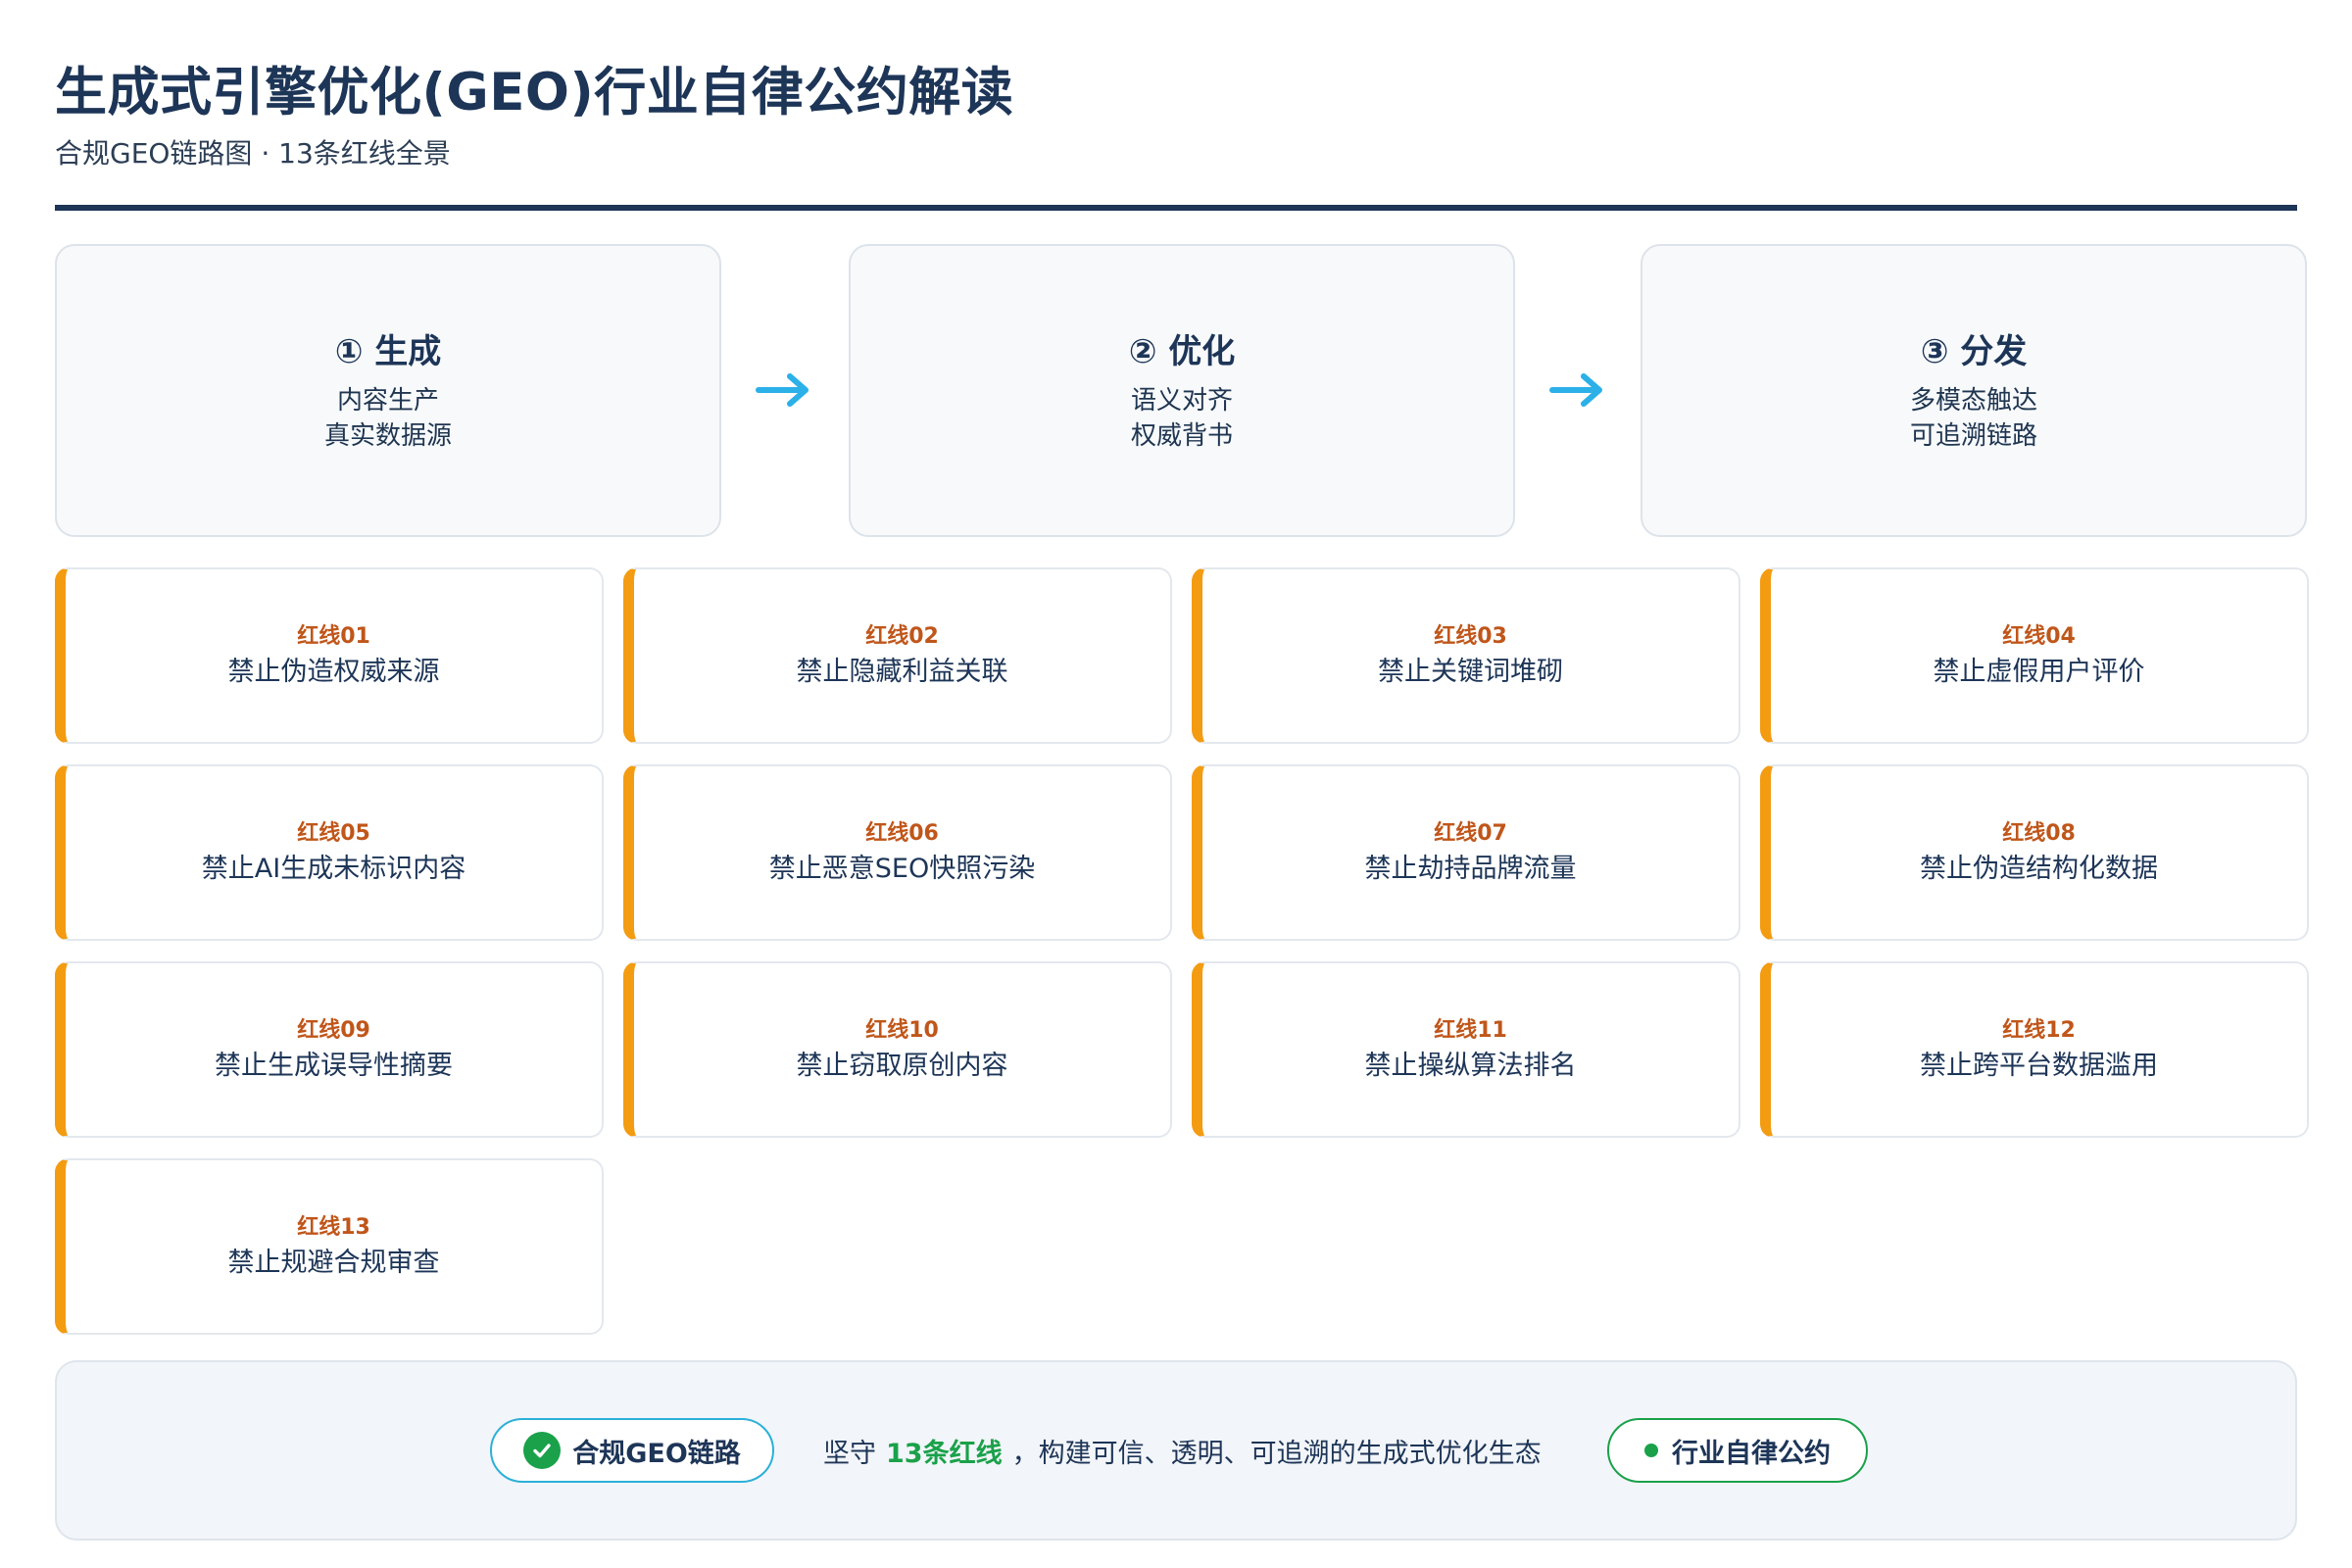 This screenshot has width=2352, height=1568. I want to click on redline-card: 红线10 禁止窃取原创内容, so click(897, 1049).